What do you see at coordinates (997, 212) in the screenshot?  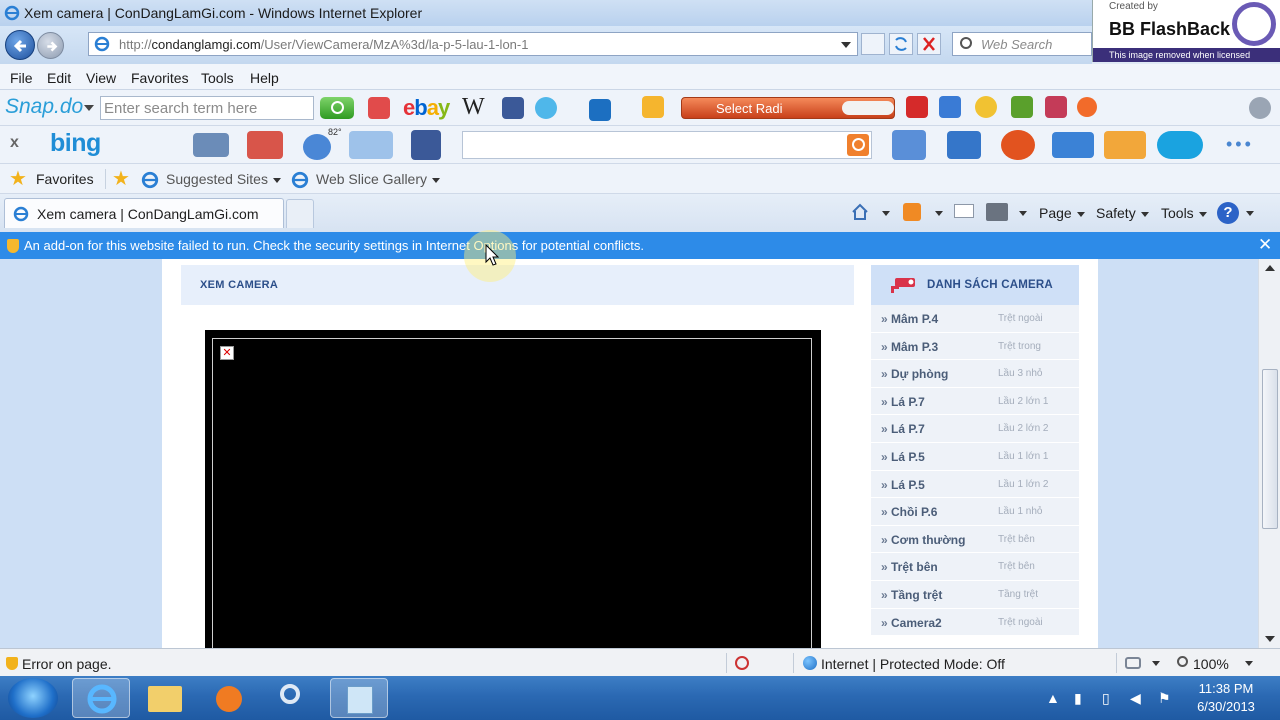 I see `print-icon` at bounding box center [997, 212].